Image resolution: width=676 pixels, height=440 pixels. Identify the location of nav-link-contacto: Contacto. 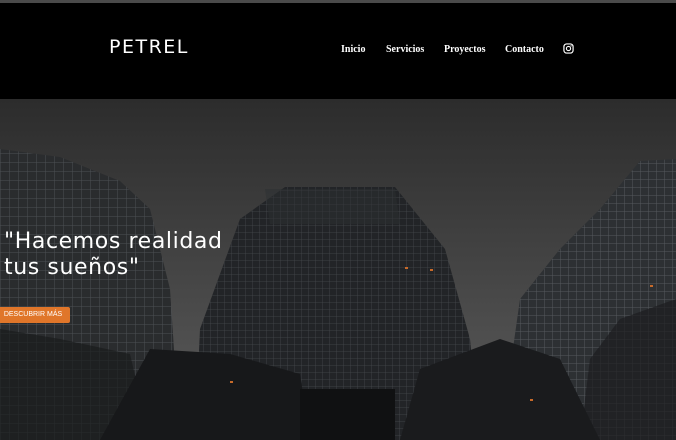
(524, 49).